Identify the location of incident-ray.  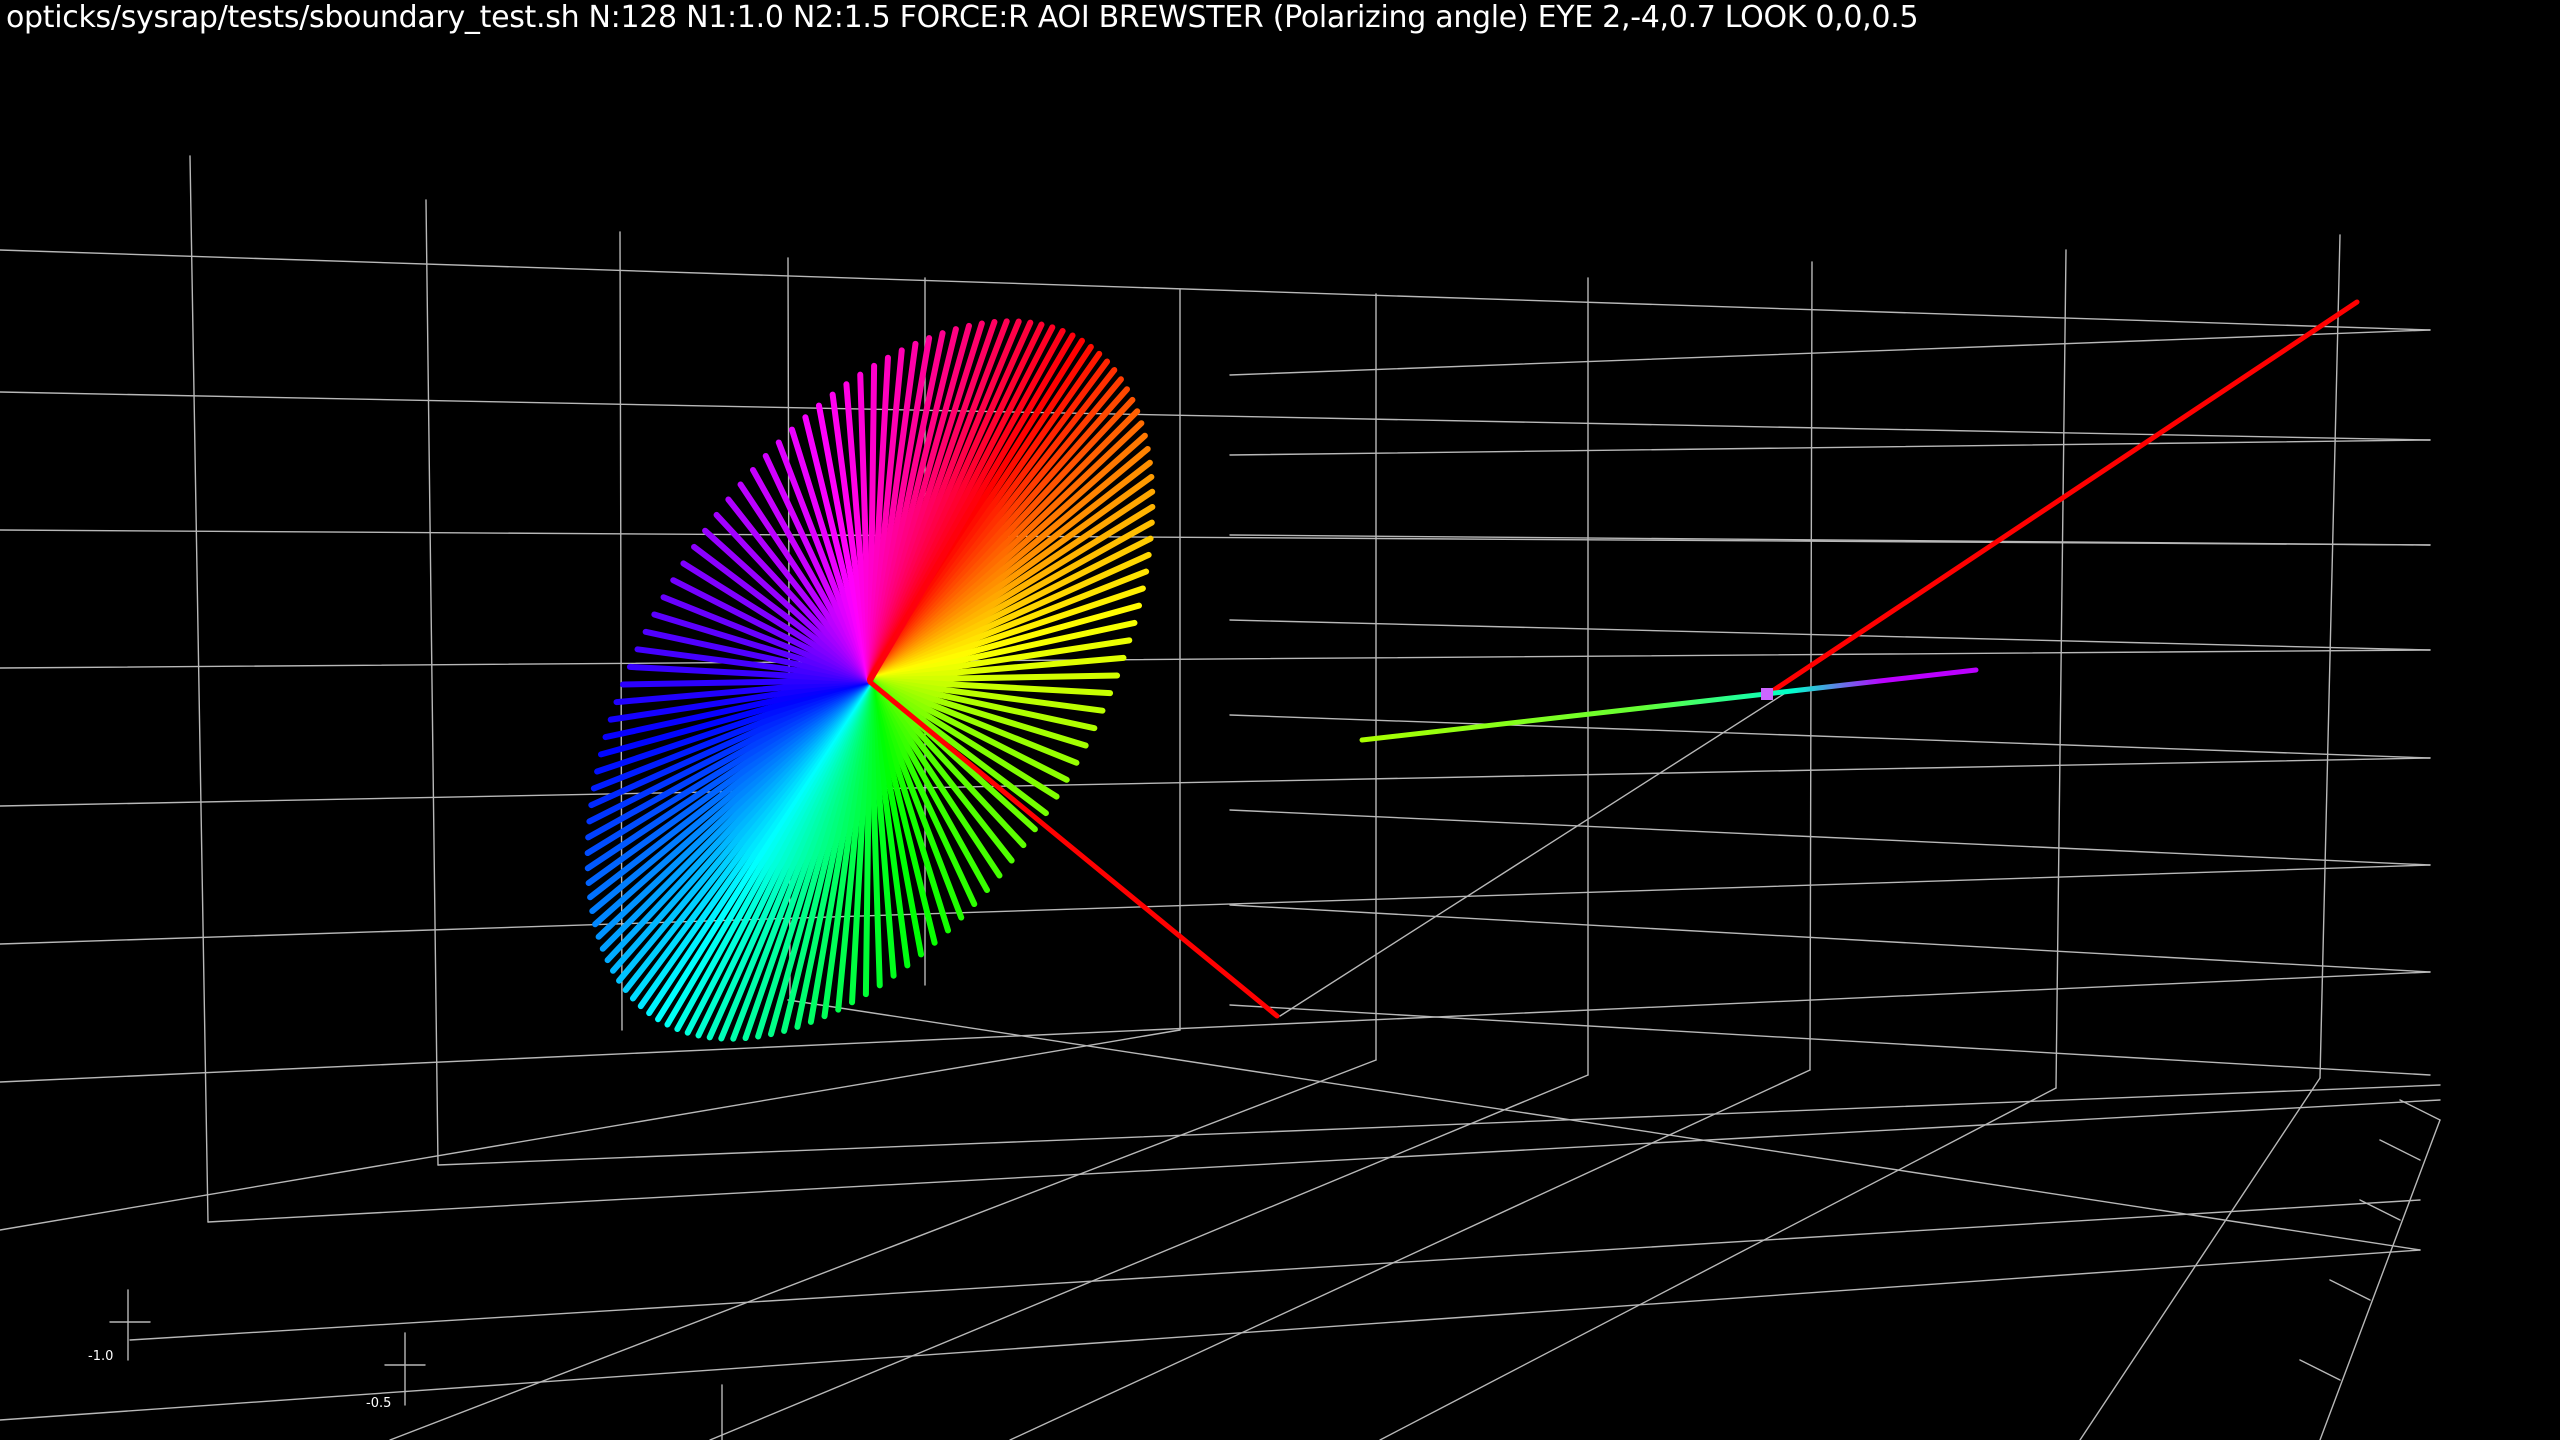
(1073, 849).